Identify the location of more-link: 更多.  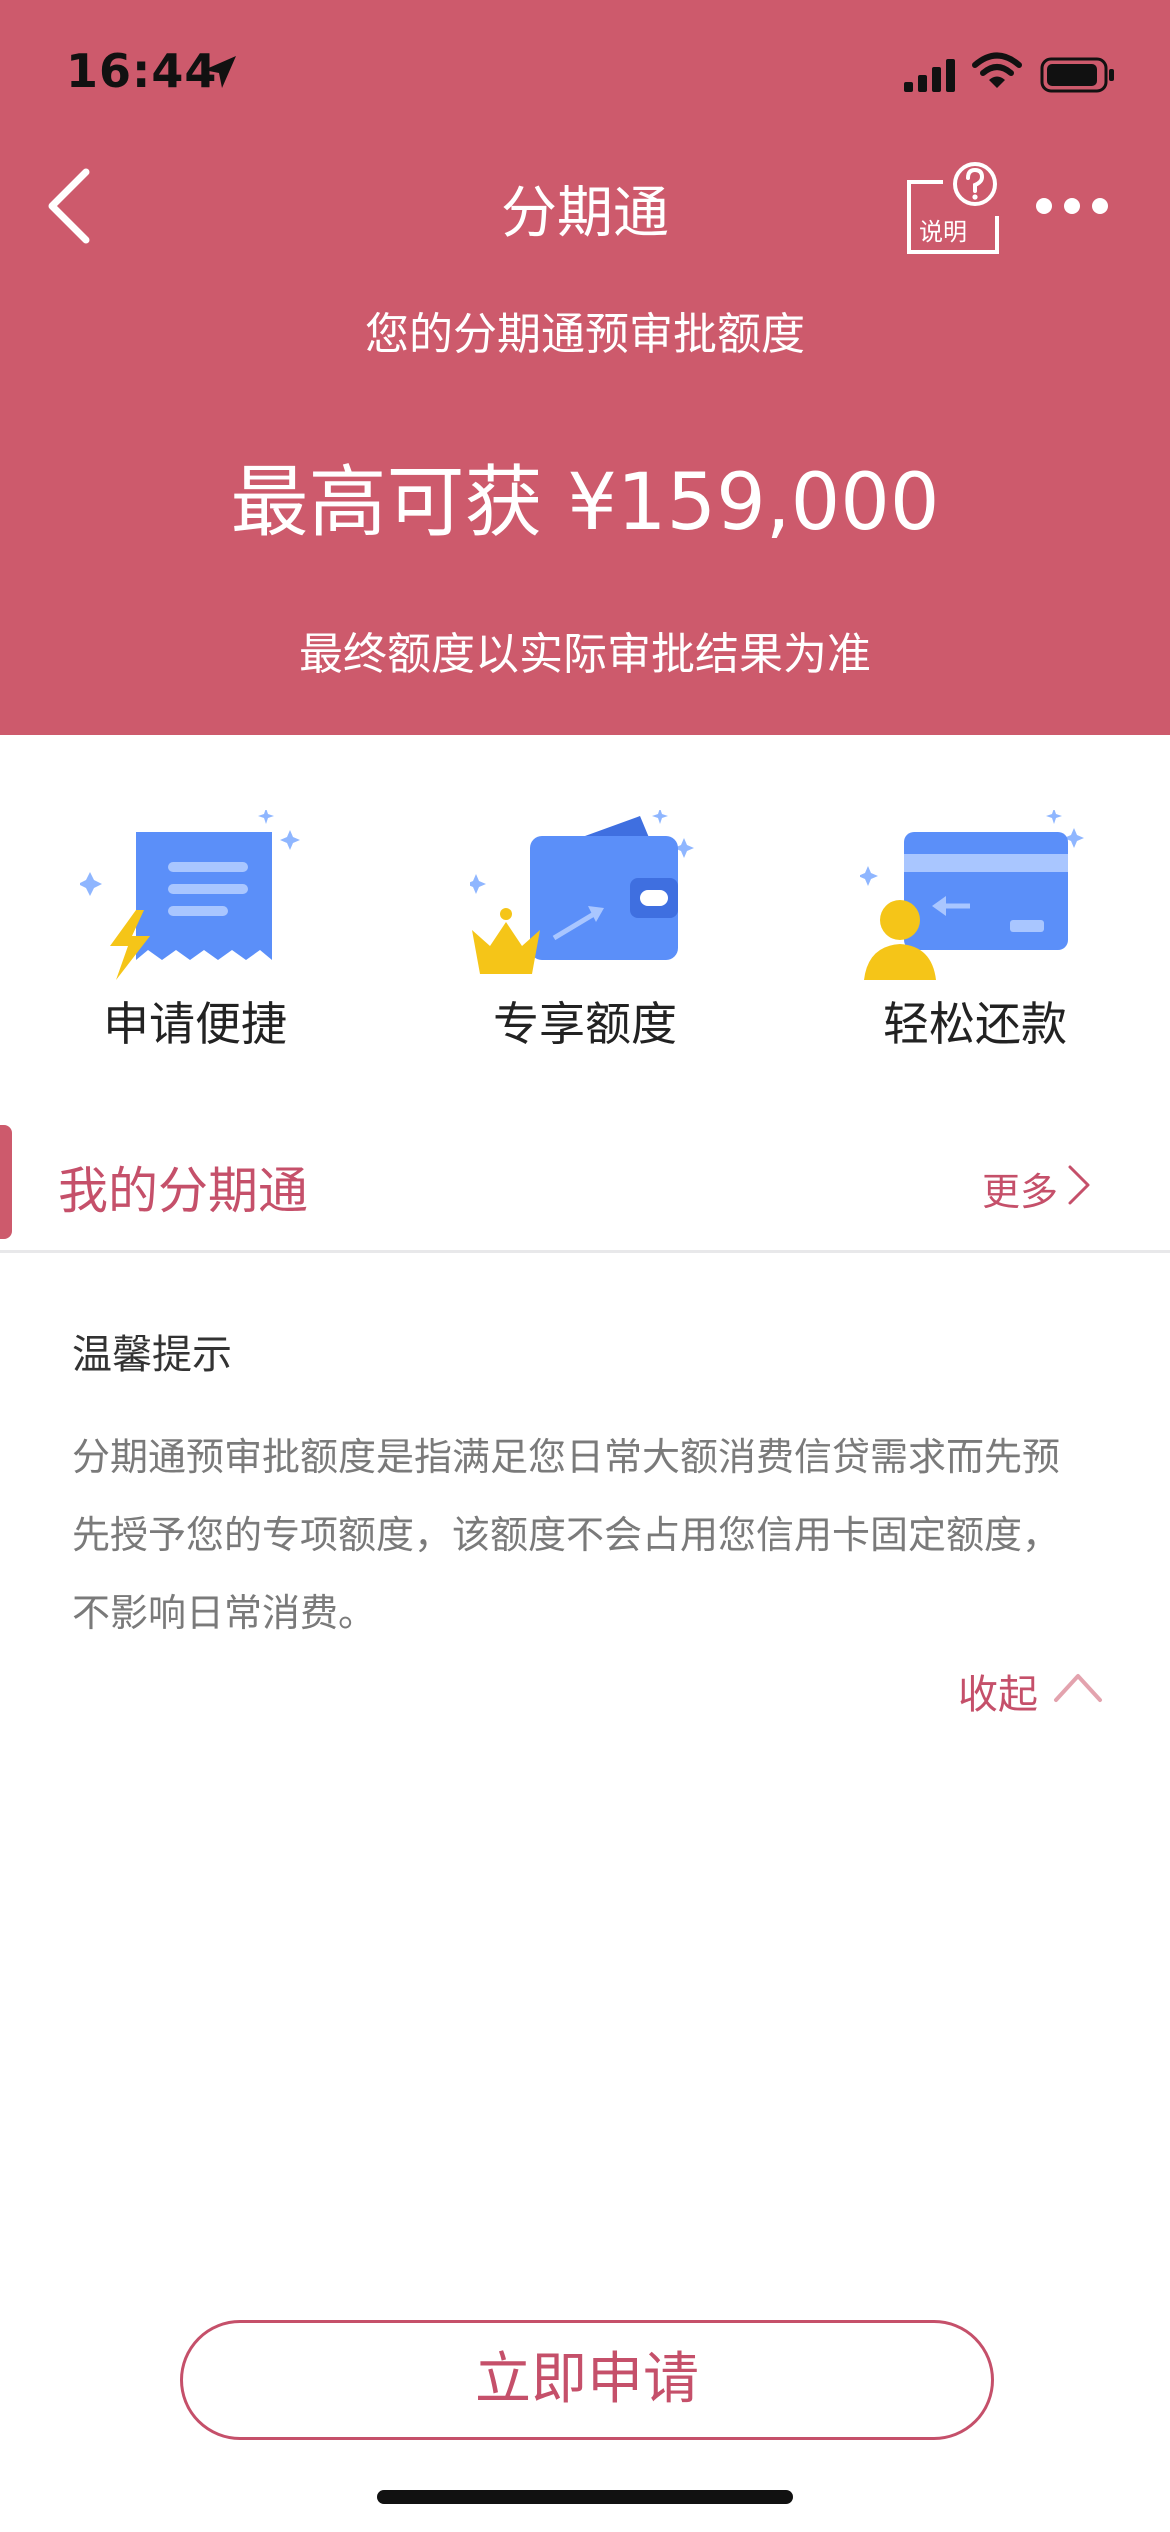
(1020, 1188).